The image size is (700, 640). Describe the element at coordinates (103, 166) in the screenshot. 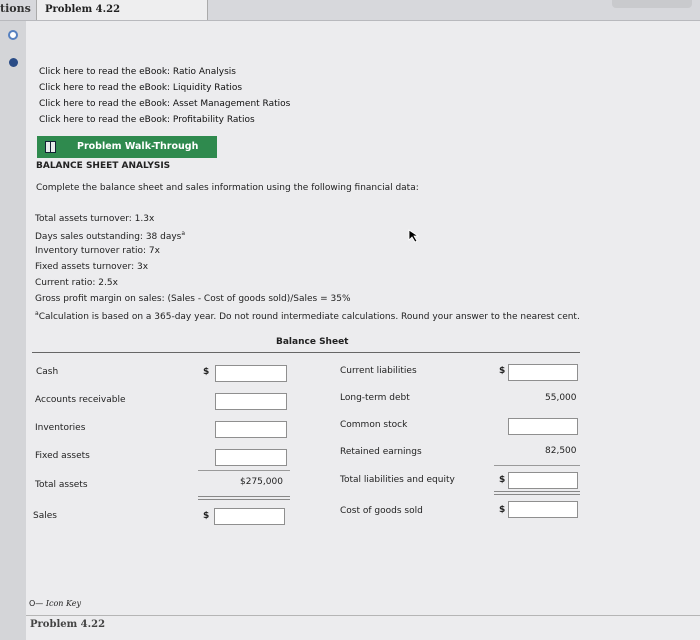

I see `section-heading: BALANCE SHEET ANALYSIS` at that location.